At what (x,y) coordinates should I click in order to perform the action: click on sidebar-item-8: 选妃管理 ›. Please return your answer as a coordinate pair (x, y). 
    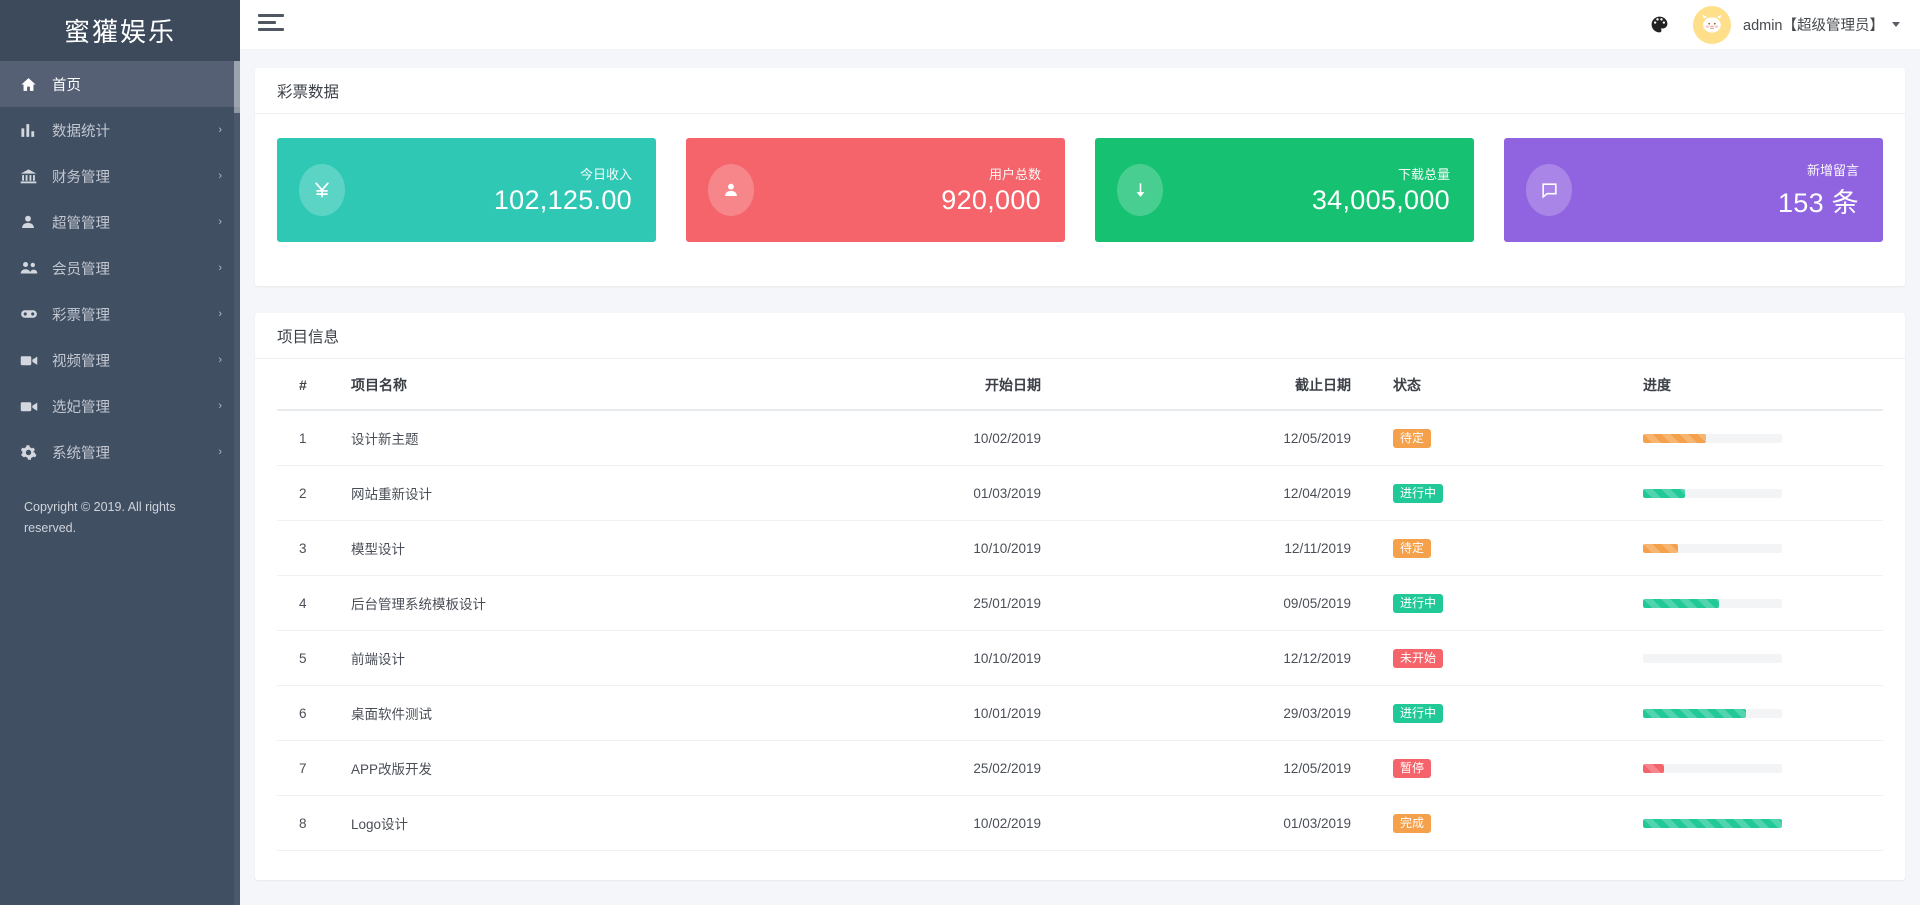
    Looking at the image, I should click on (120, 406).